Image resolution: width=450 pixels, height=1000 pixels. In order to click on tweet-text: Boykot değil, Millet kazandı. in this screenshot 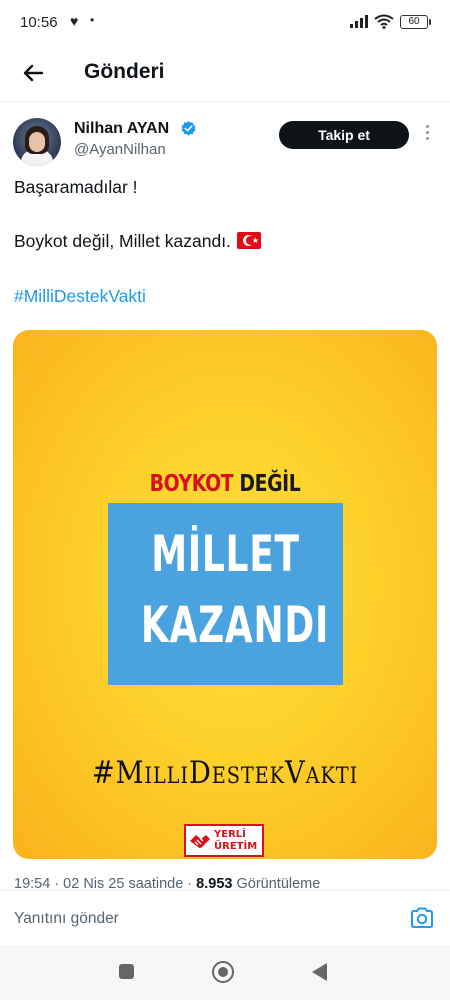, I will do `click(122, 241)`.